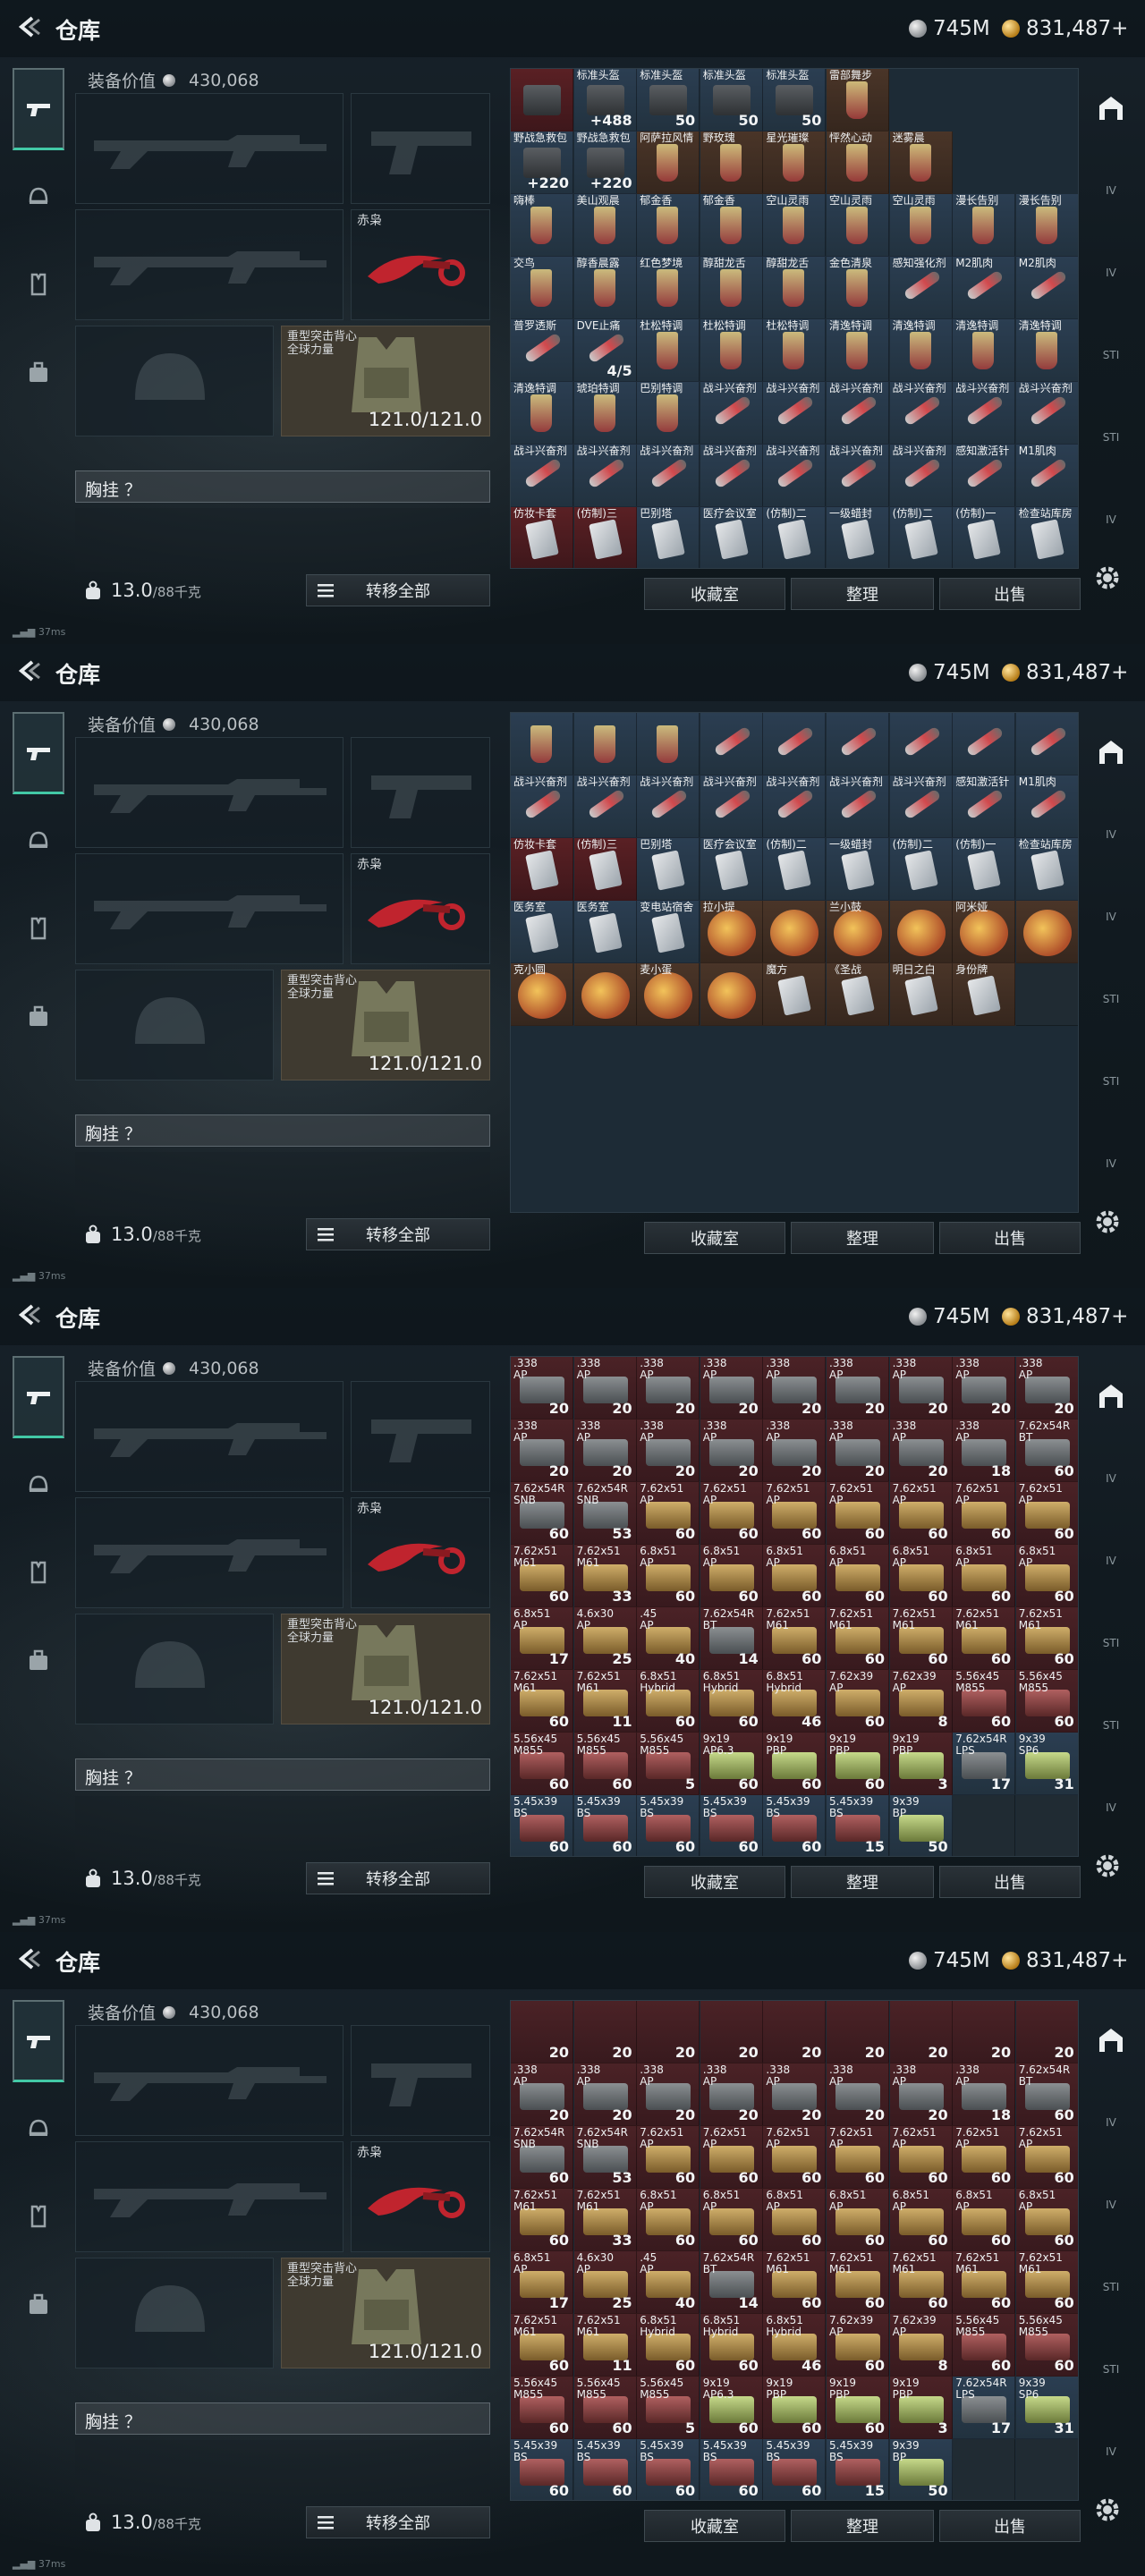 The height and width of the screenshot is (2576, 1145). Describe the element at coordinates (605, 1638) in the screenshot. I see `item-cell: 4.6x30 AP 25` at that location.